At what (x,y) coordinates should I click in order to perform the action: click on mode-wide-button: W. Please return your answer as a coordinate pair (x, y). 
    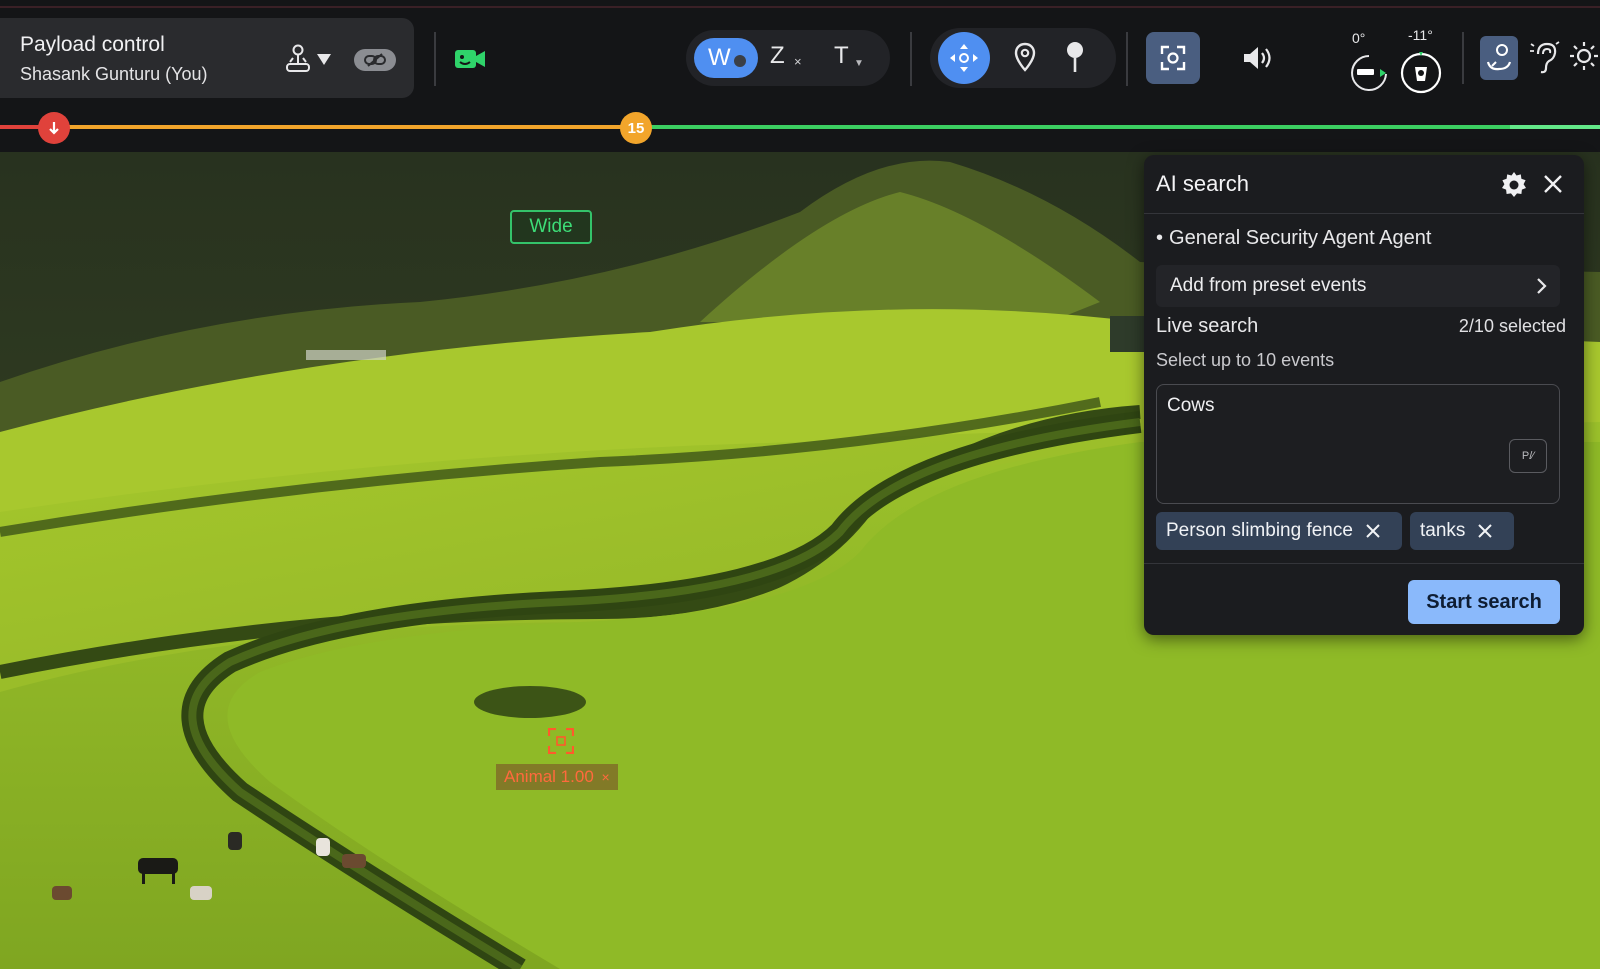
    Looking at the image, I should click on (726, 58).